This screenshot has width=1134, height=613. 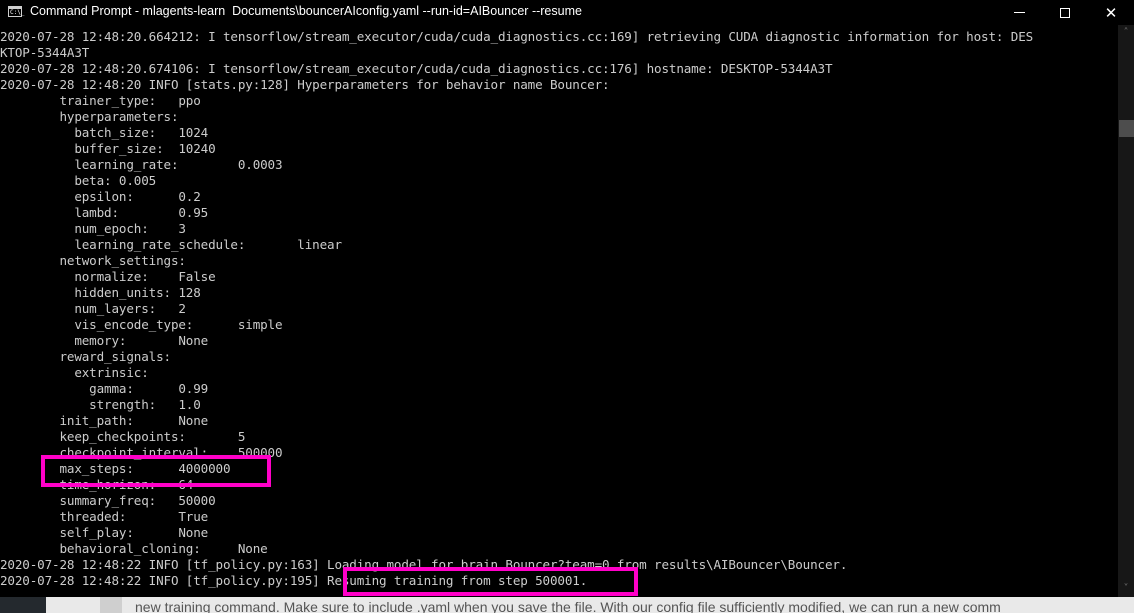 What do you see at coordinates (104, 532) in the screenshot?
I see `console-line: self_play: None` at bounding box center [104, 532].